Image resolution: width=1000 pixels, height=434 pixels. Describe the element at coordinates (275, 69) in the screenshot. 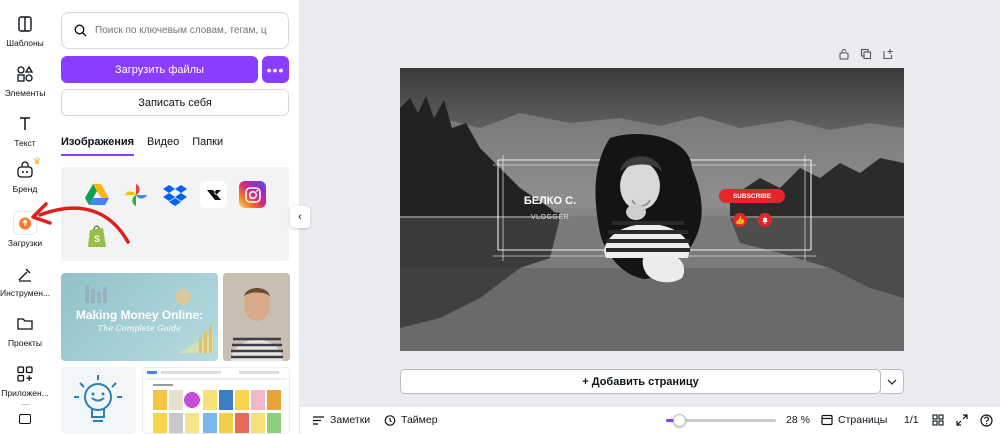

I see `more-options-button: •••` at that location.